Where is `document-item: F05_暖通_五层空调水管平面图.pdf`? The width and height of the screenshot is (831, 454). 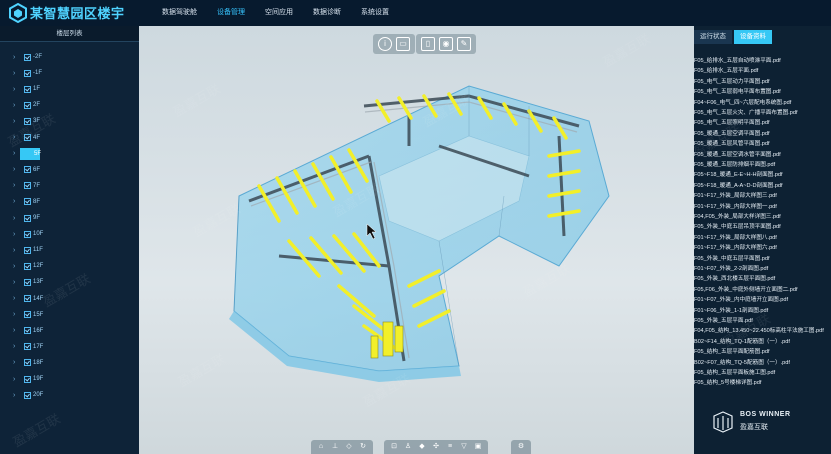
document-item: F05_暖通_五层空调水管平面图.pdf is located at coordinates (762, 155).